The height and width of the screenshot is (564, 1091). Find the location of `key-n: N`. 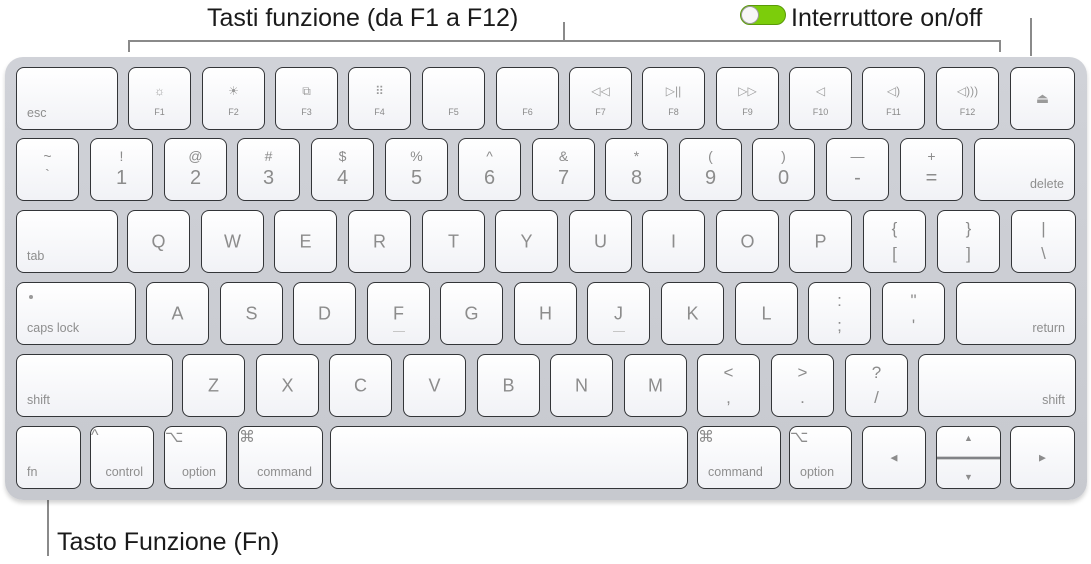

key-n: N is located at coordinates (581, 385).